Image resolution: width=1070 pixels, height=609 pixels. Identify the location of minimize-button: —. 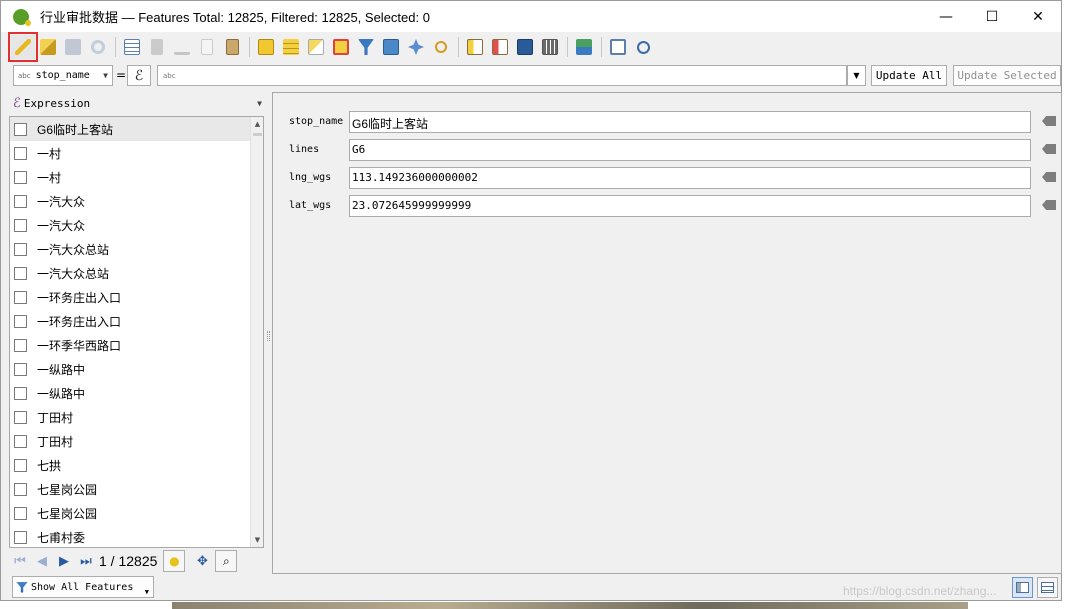
(946, 16).